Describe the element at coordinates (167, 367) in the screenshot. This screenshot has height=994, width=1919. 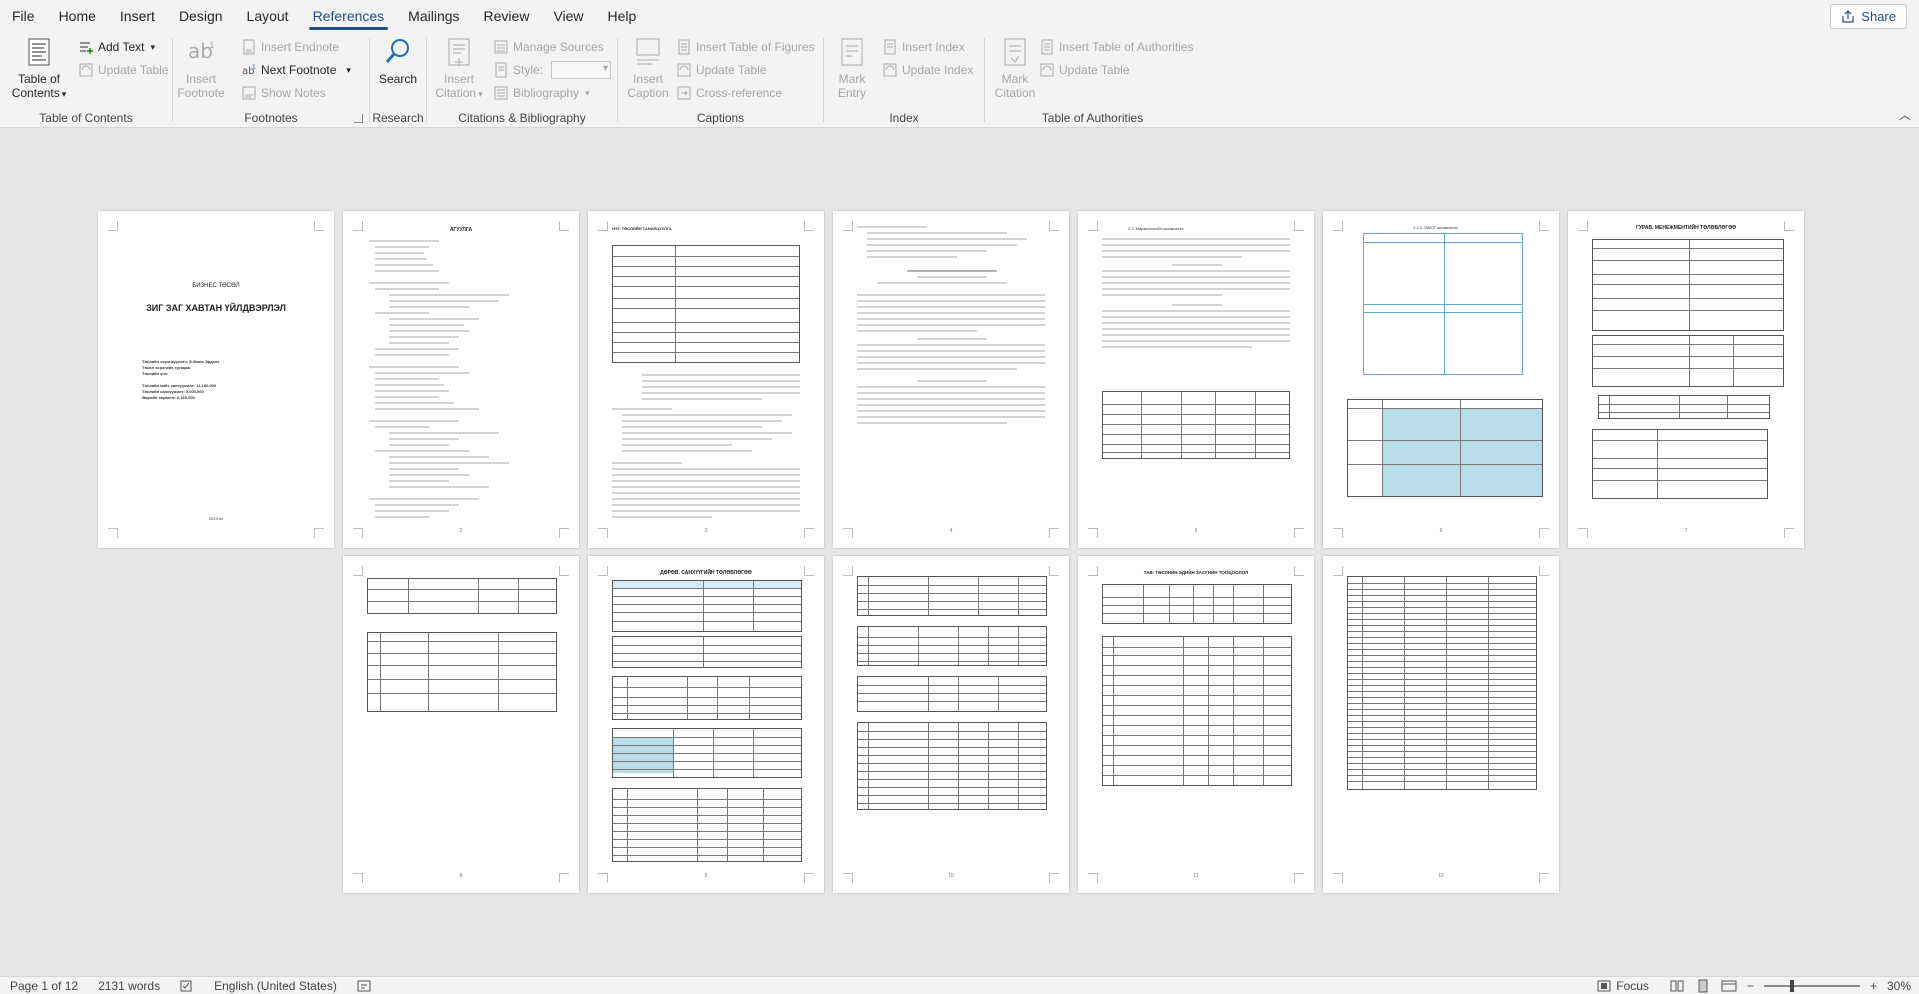
I see `page1-line: Төсөл хэрэгжих хугацаа:` at that location.